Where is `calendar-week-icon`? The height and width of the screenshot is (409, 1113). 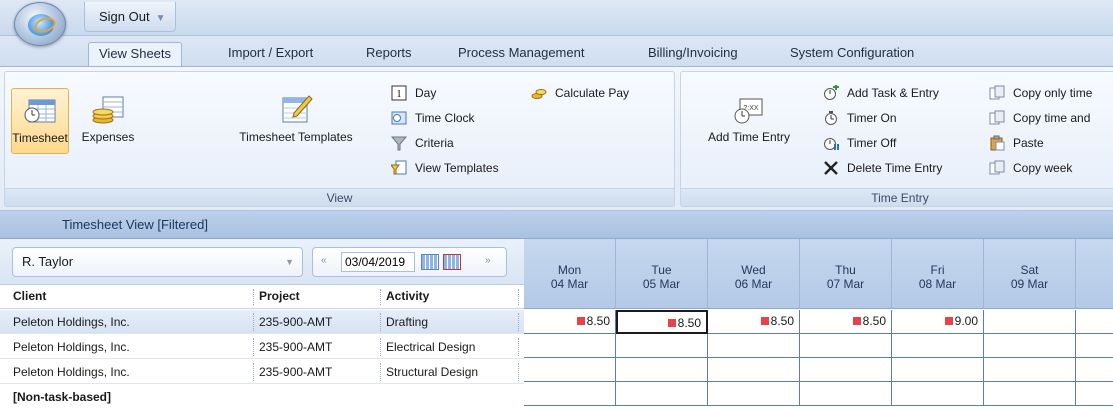
calendar-week-icon is located at coordinates (452, 262).